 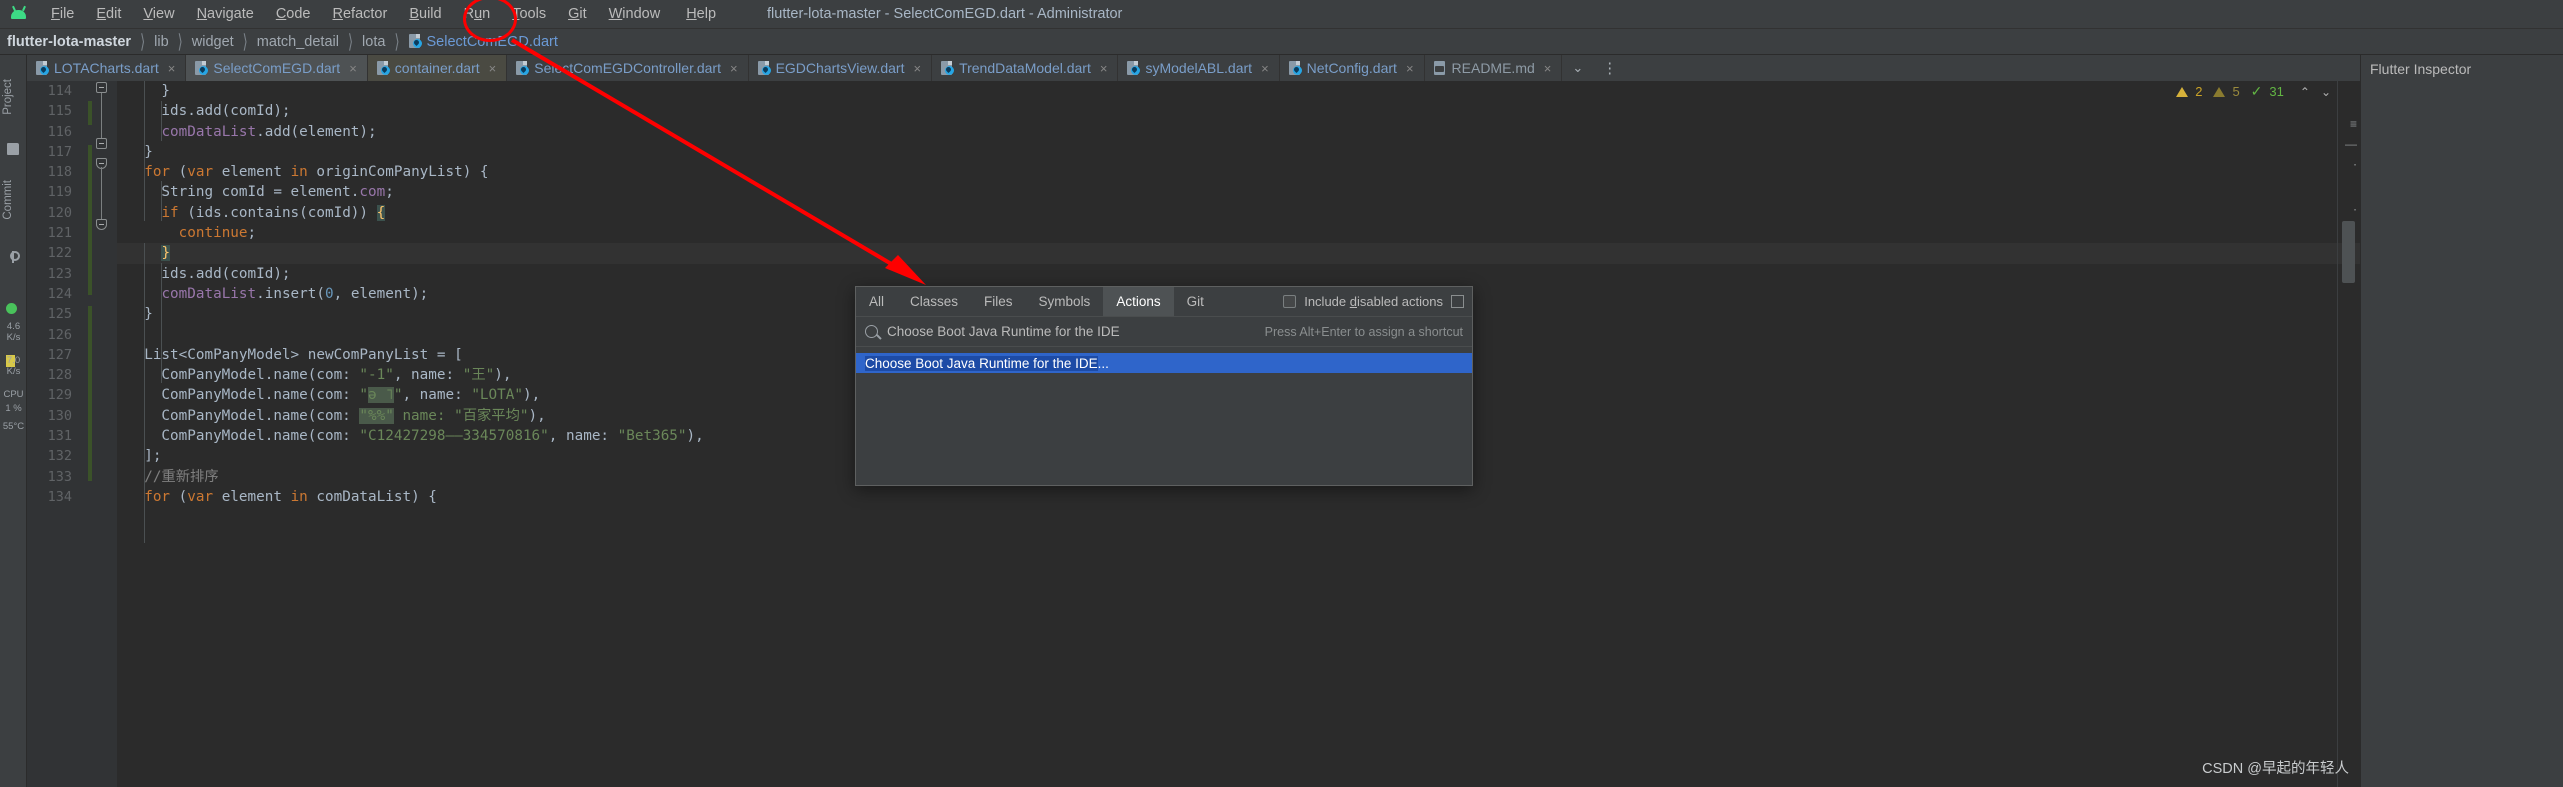 I want to click on line-number: 122, so click(x=59, y=253).